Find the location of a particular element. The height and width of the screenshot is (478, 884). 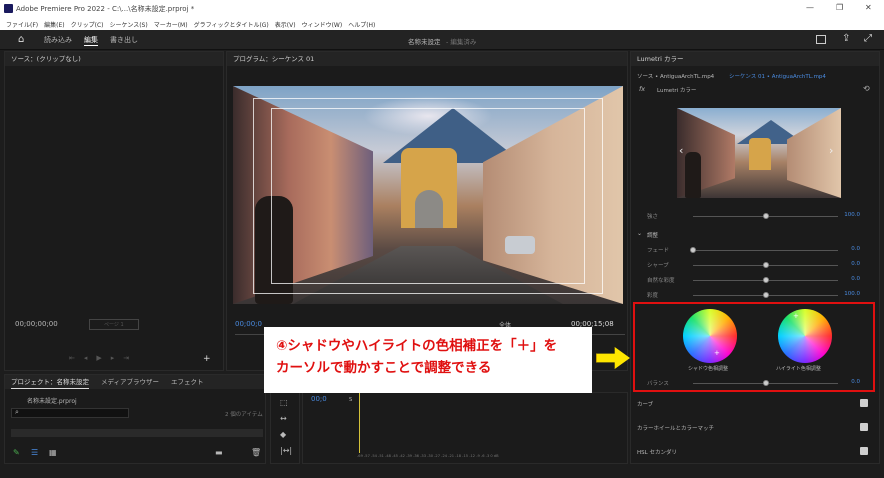

close-button: ✕ is located at coordinates (868, 7).